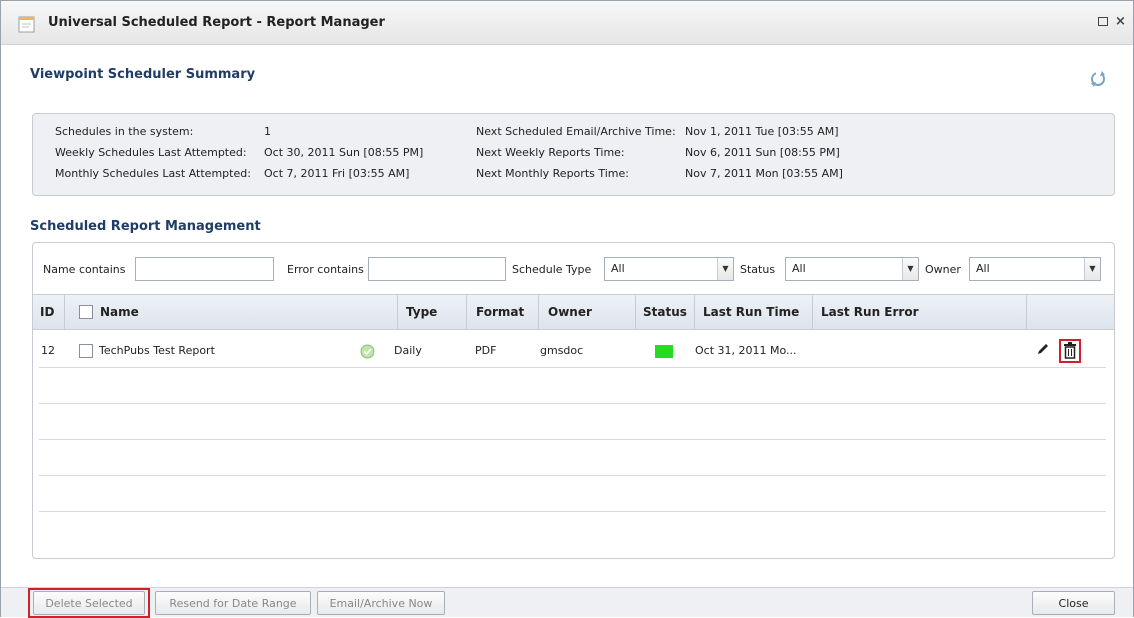 The height and width of the screenshot is (618, 1134). What do you see at coordinates (151, 152) in the screenshot?
I see `weekly-last-attempted-label: Weekly Schedules Last Attempted:` at bounding box center [151, 152].